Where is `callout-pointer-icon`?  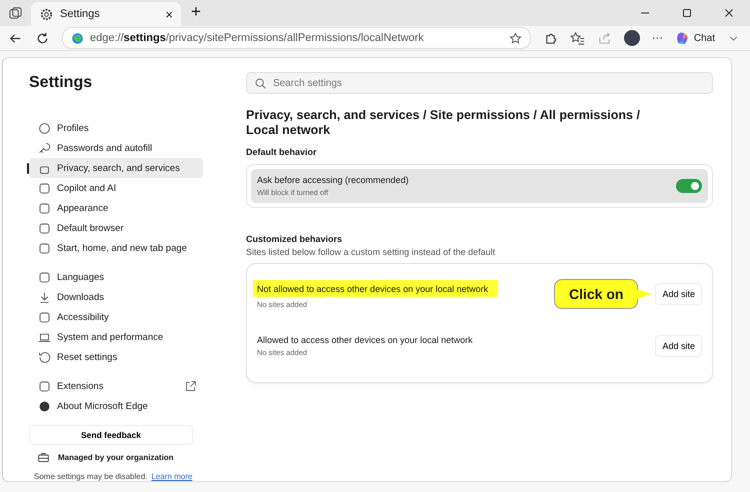 callout-pointer-icon is located at coordinates (644, 294).